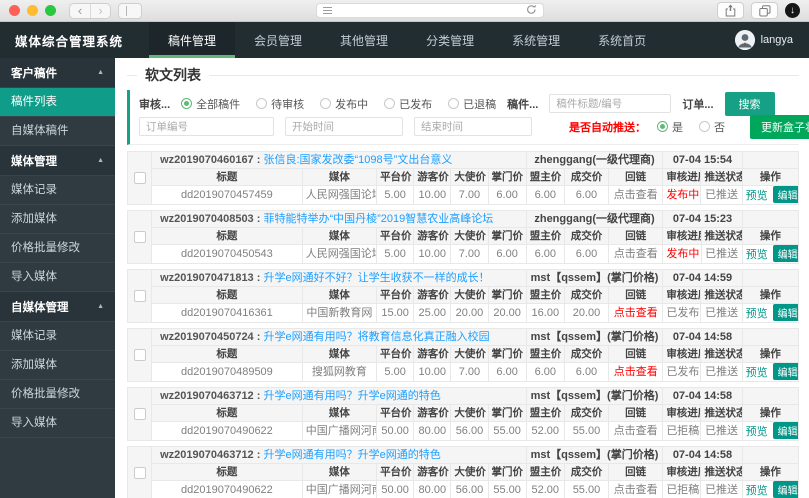 This screenshot has height=498, width=809. What do you see at coordinates (408, 104) in the screenshot?
I see `review-status-radio: 已发布` at bounding box center [408, 104].